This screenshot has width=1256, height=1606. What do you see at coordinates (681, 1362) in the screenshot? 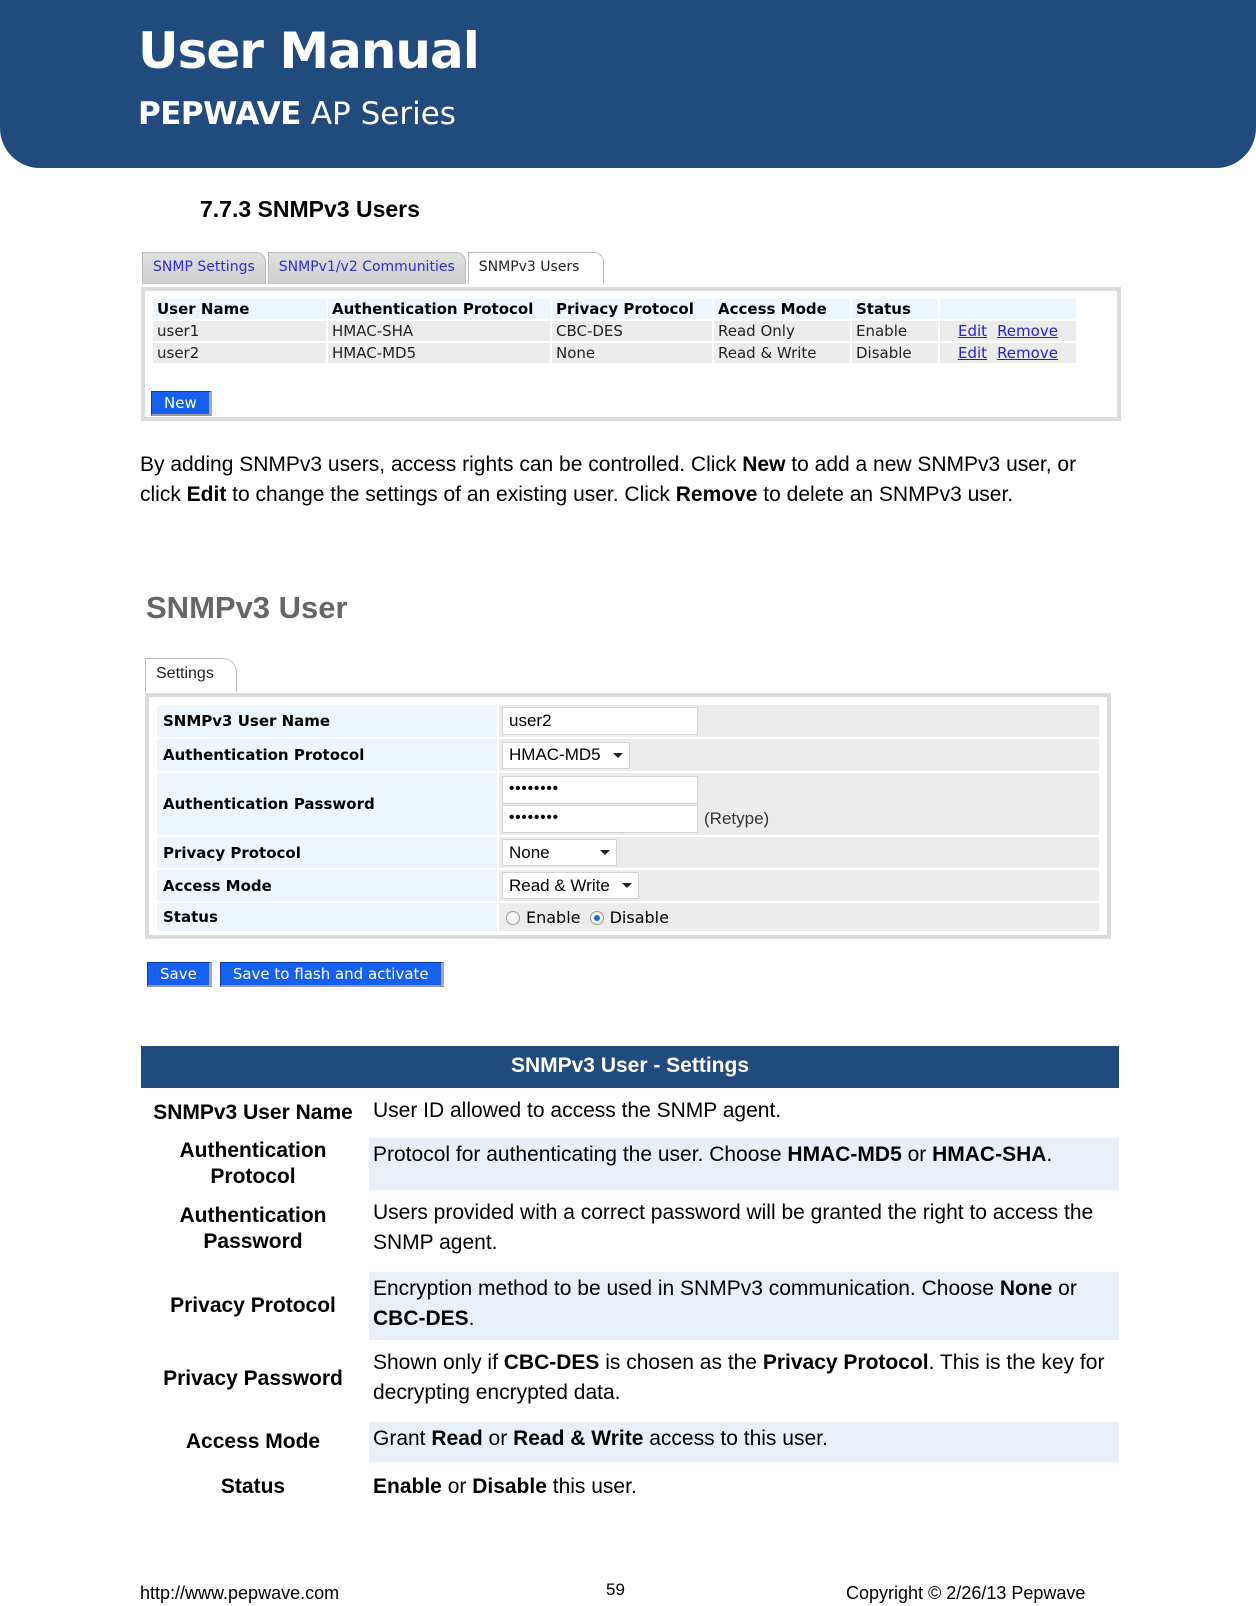
I see `text: is chosen as the` at bounding box center [681, 1362].